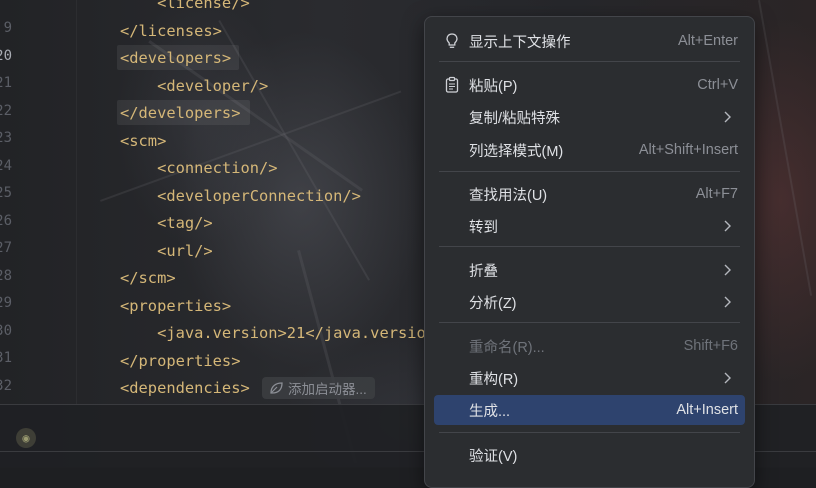 The width and height of the screenshot is (816, 488). What do you see at coordinates (589, 226) in the screenshot?
I see `menu-item-goto: 转到` at bounding box center [589, 226].